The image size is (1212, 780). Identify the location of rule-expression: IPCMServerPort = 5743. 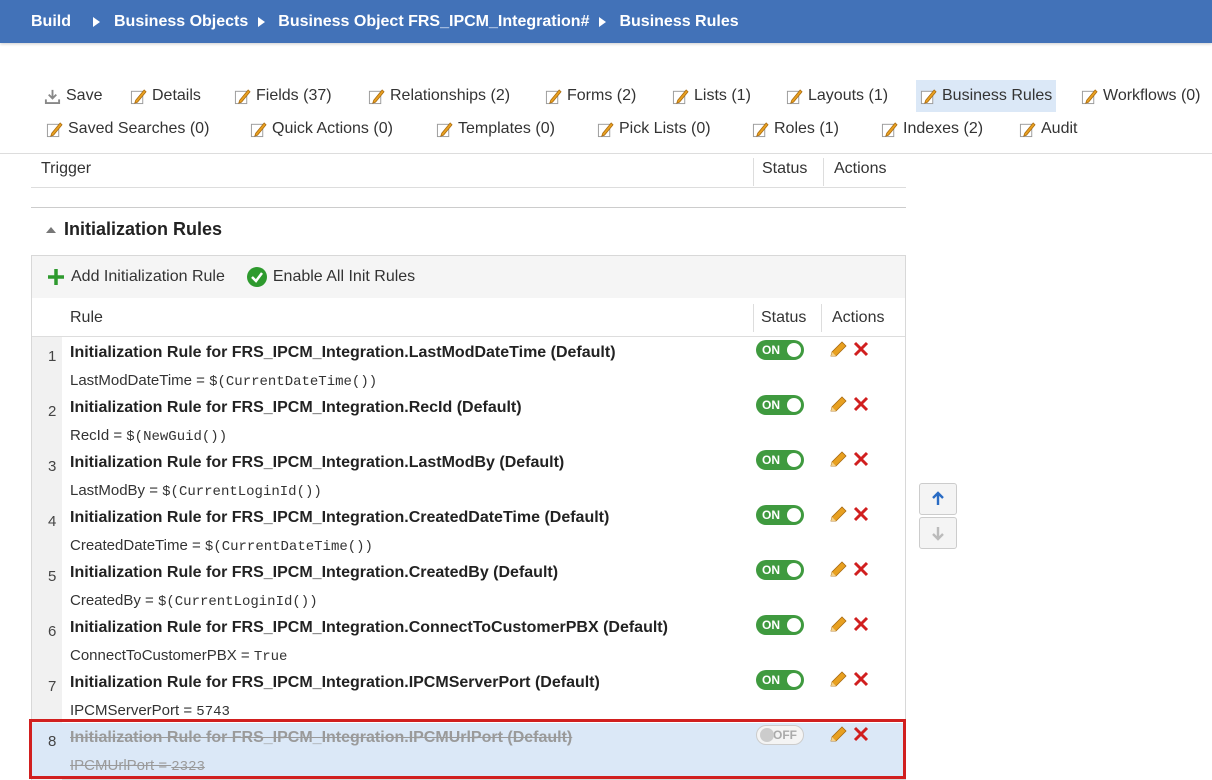
(150, 711).